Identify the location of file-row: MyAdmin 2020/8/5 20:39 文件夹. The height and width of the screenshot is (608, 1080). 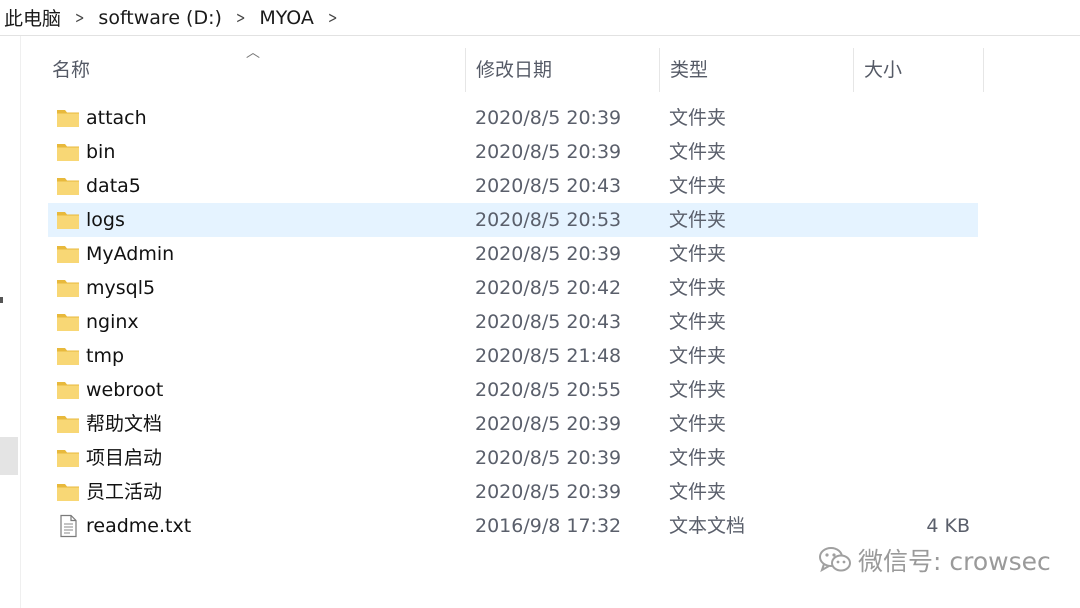
(513, 254).